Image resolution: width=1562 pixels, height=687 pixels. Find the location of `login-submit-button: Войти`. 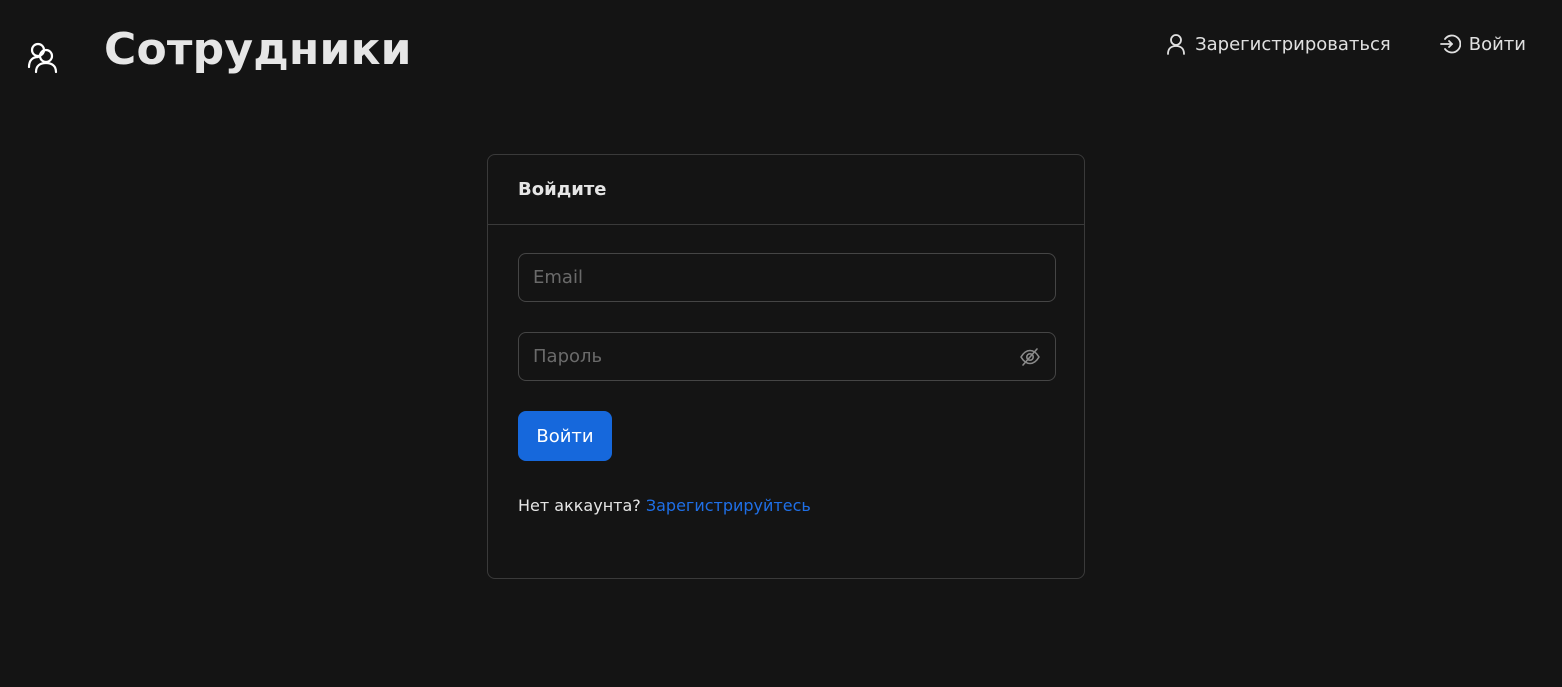

login-submit-button: Войти is located at coordinates (565, 436).